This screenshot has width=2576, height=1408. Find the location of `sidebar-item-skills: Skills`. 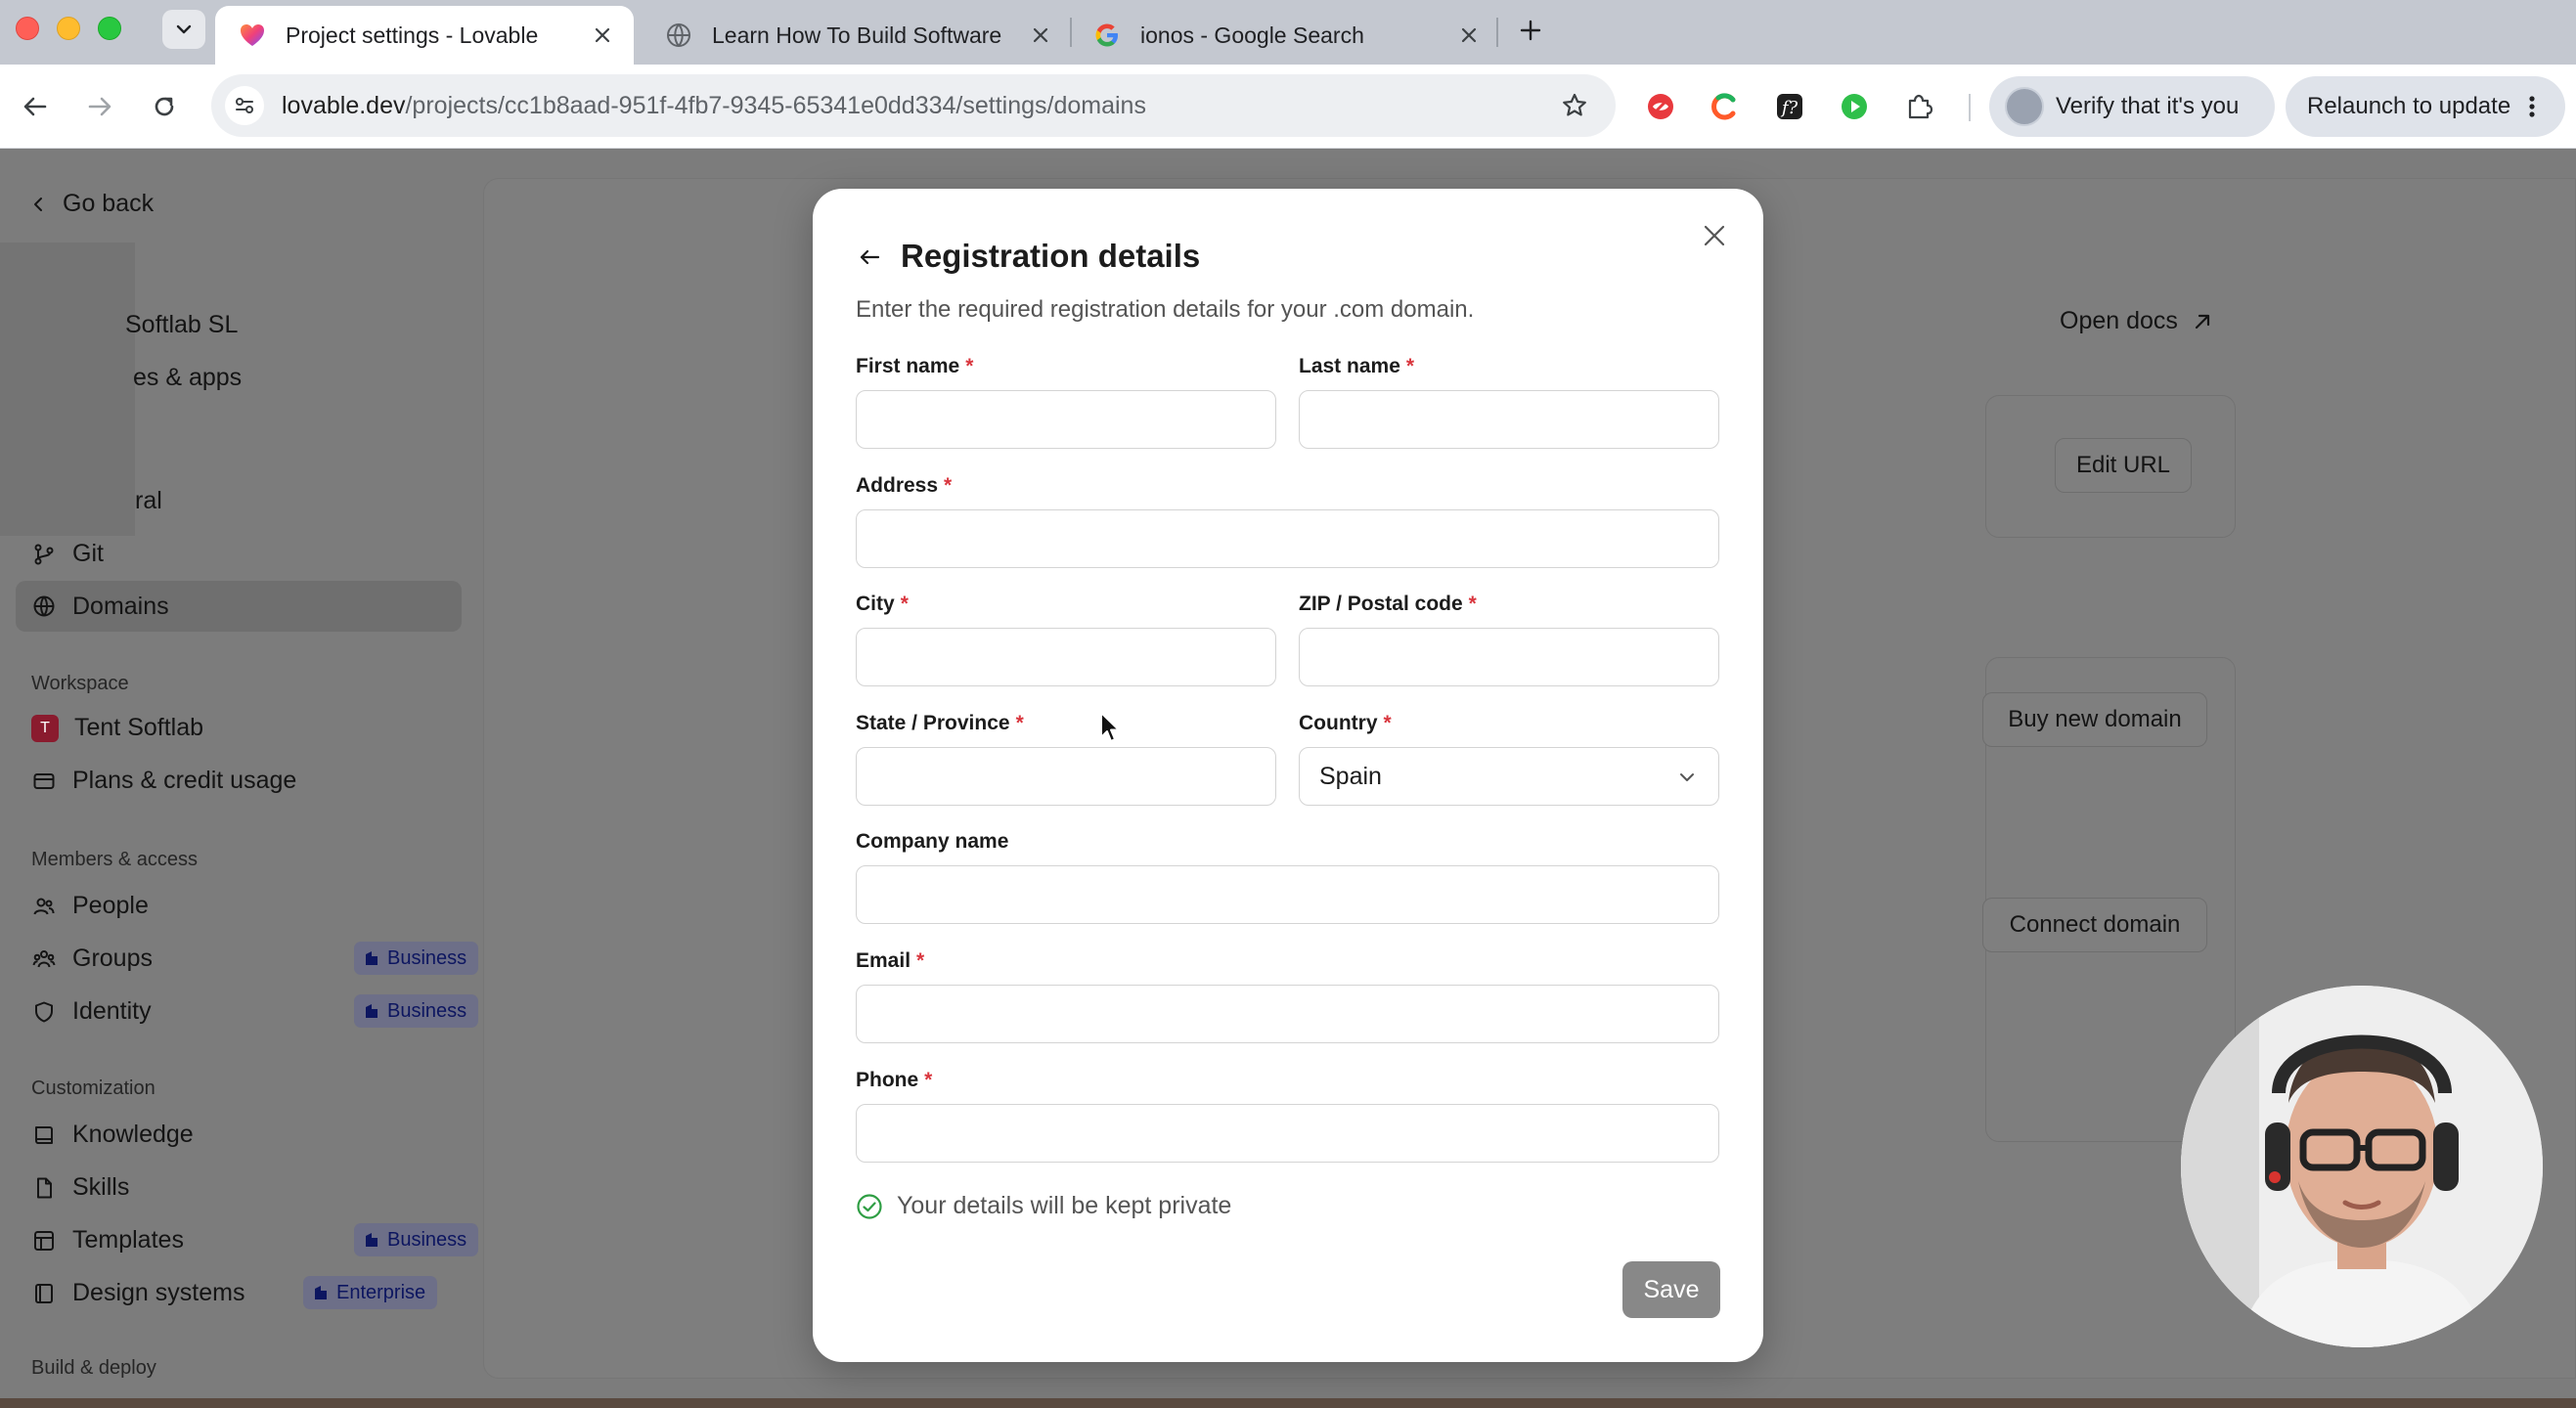

sidebar-item-skills: Skills is located at coordinates (80, 1187).